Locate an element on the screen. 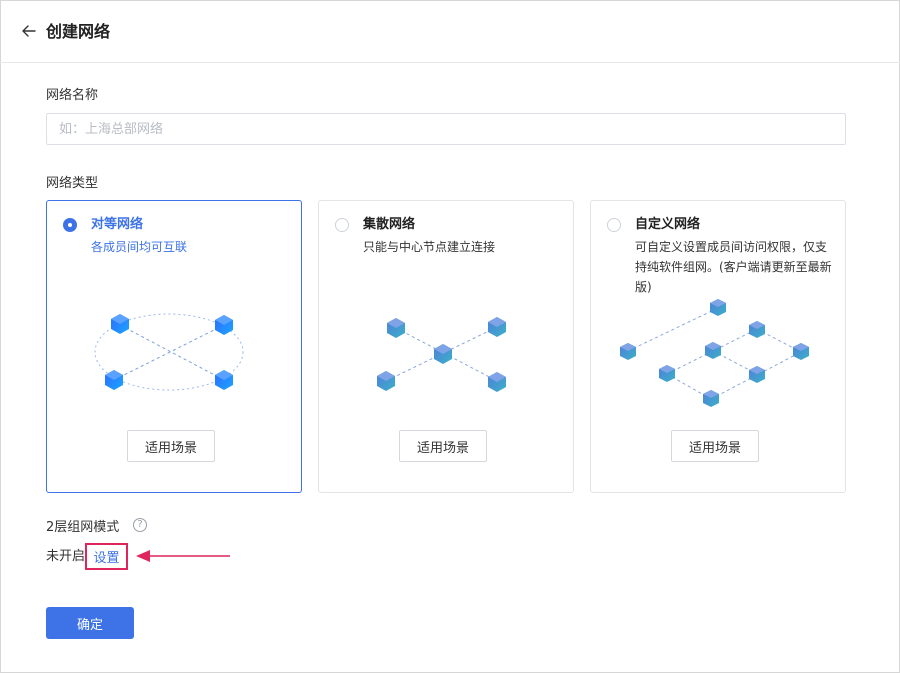  card-title: 集散网络 is located at coordinates (389, 224).